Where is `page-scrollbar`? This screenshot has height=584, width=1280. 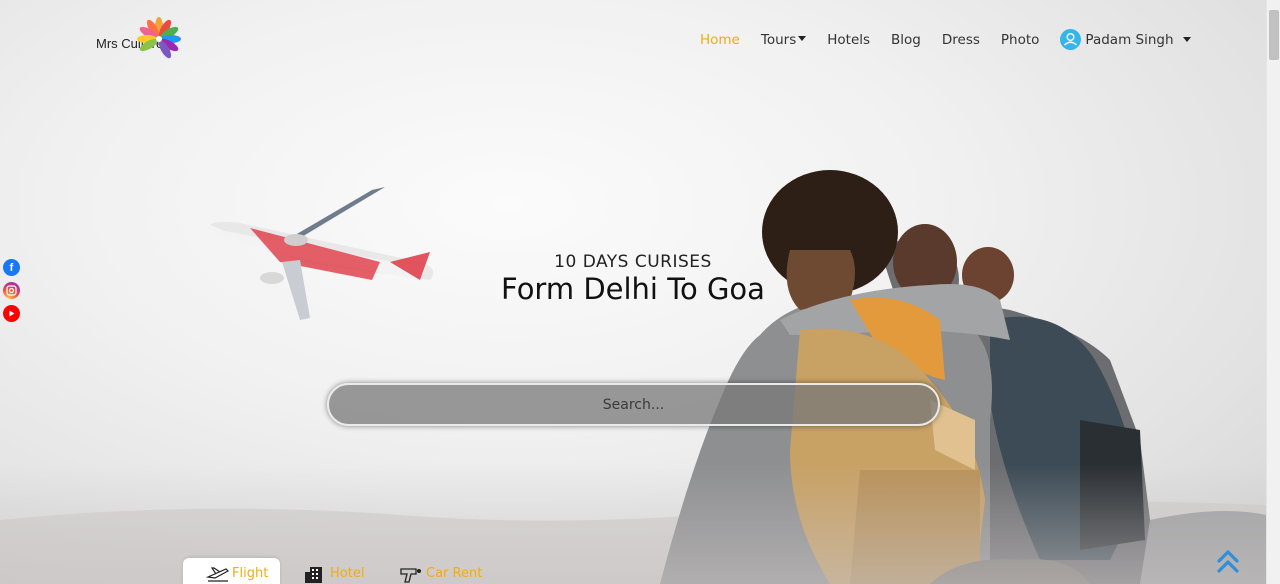 page-scrollbar is located at coordinates (1273, 292).